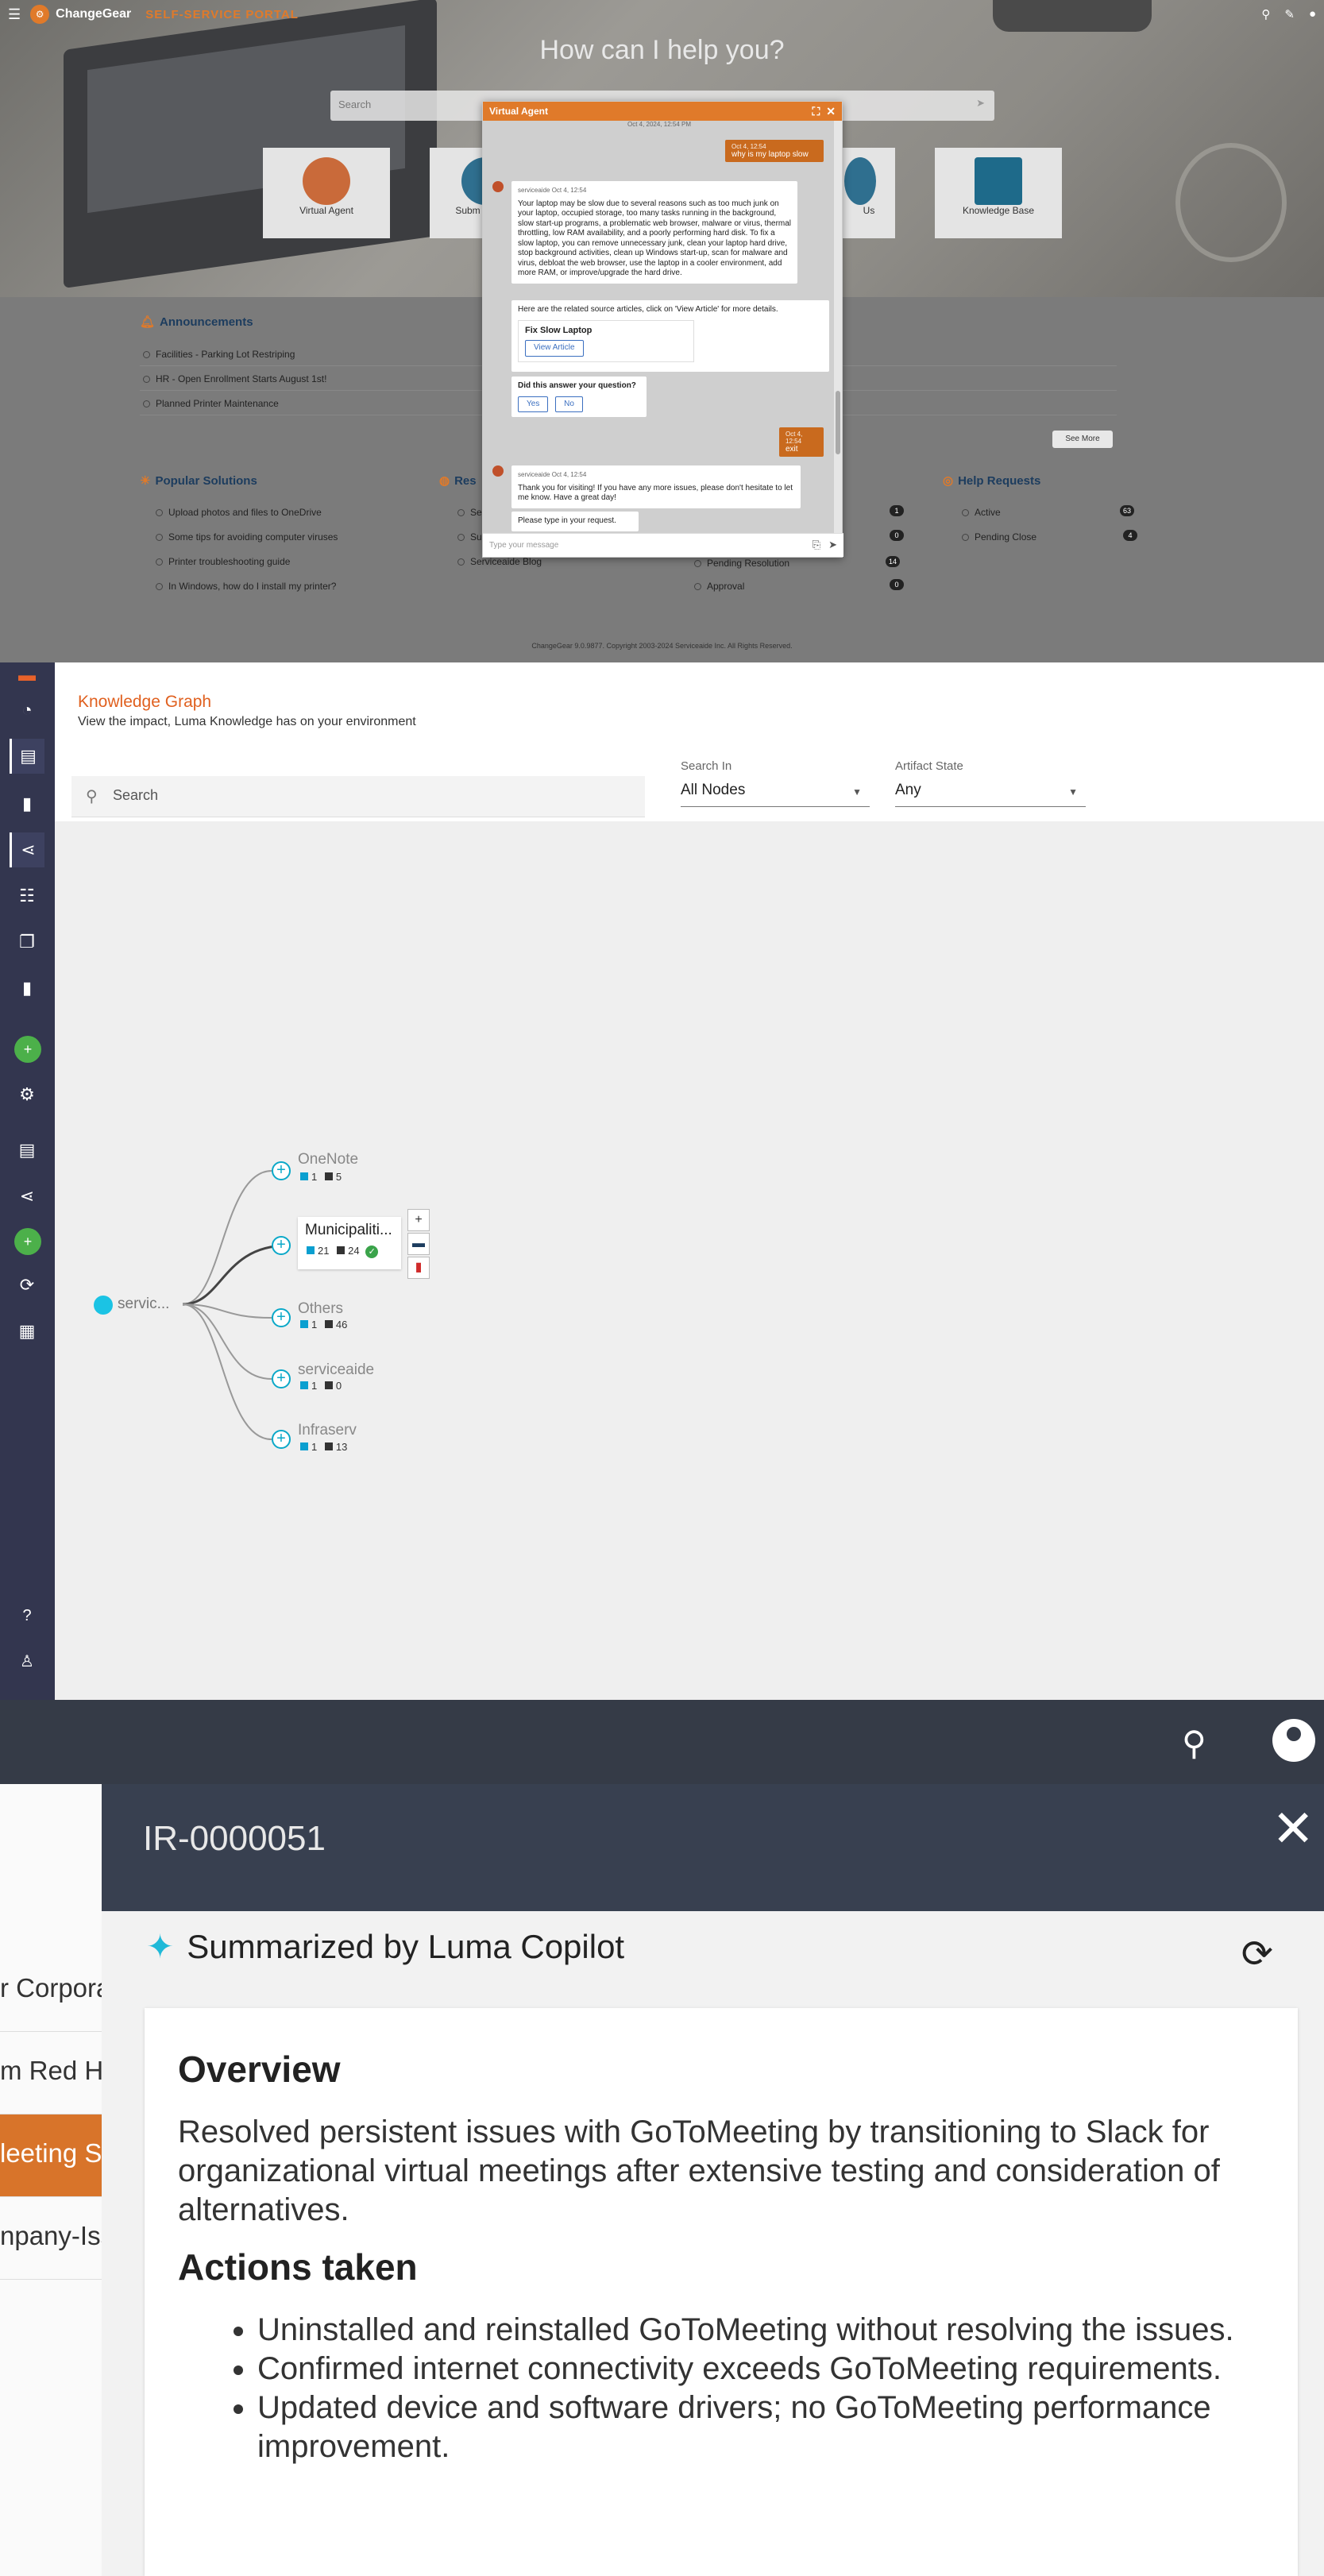 The height and width of the screenshot is (2576, 1324). Describe the element at coordinates (40, 14) in the screenshot. I see `changegear-logo-icon: ⚙` at that location.